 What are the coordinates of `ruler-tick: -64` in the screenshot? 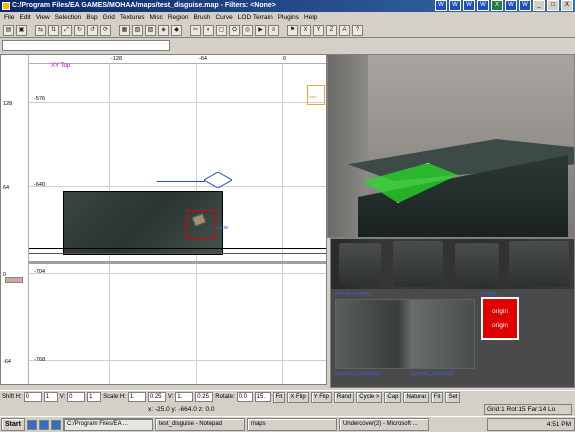 It's located at (7, 362).